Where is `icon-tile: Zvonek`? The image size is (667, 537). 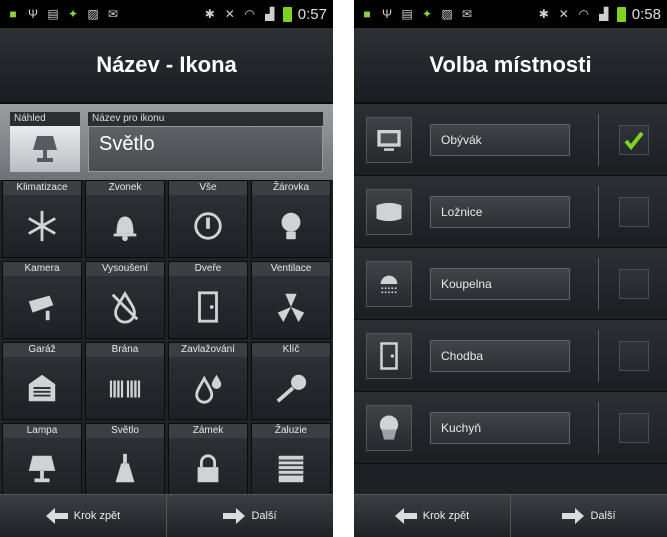 icon-tile: Zvonek is located at coordinates (125, 219).